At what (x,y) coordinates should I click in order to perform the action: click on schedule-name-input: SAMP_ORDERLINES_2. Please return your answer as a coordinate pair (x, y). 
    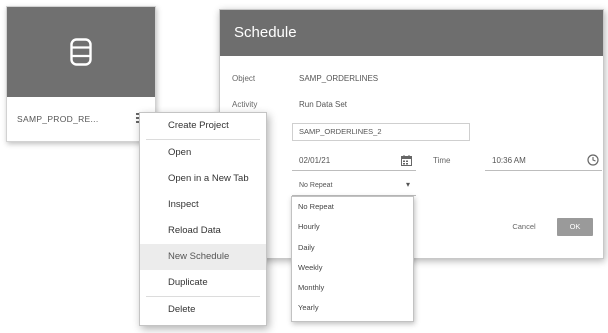
    Looking at the image, I should click on (381, 132).